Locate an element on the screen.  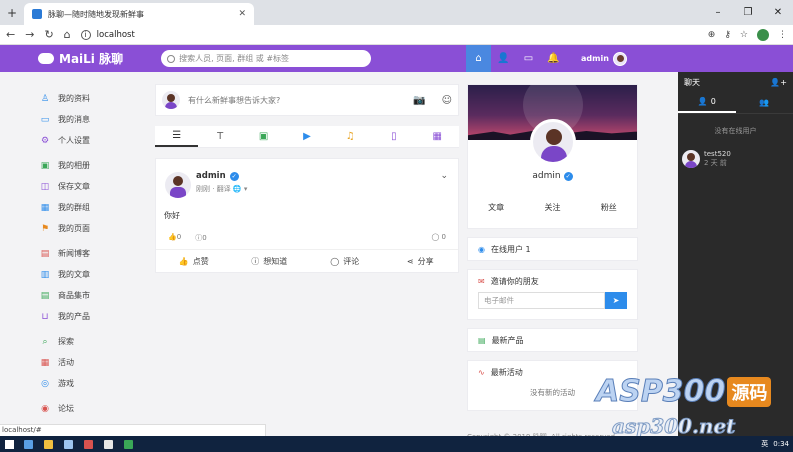
add-user-icon: 👤+ is located at coordinates (778, 82).